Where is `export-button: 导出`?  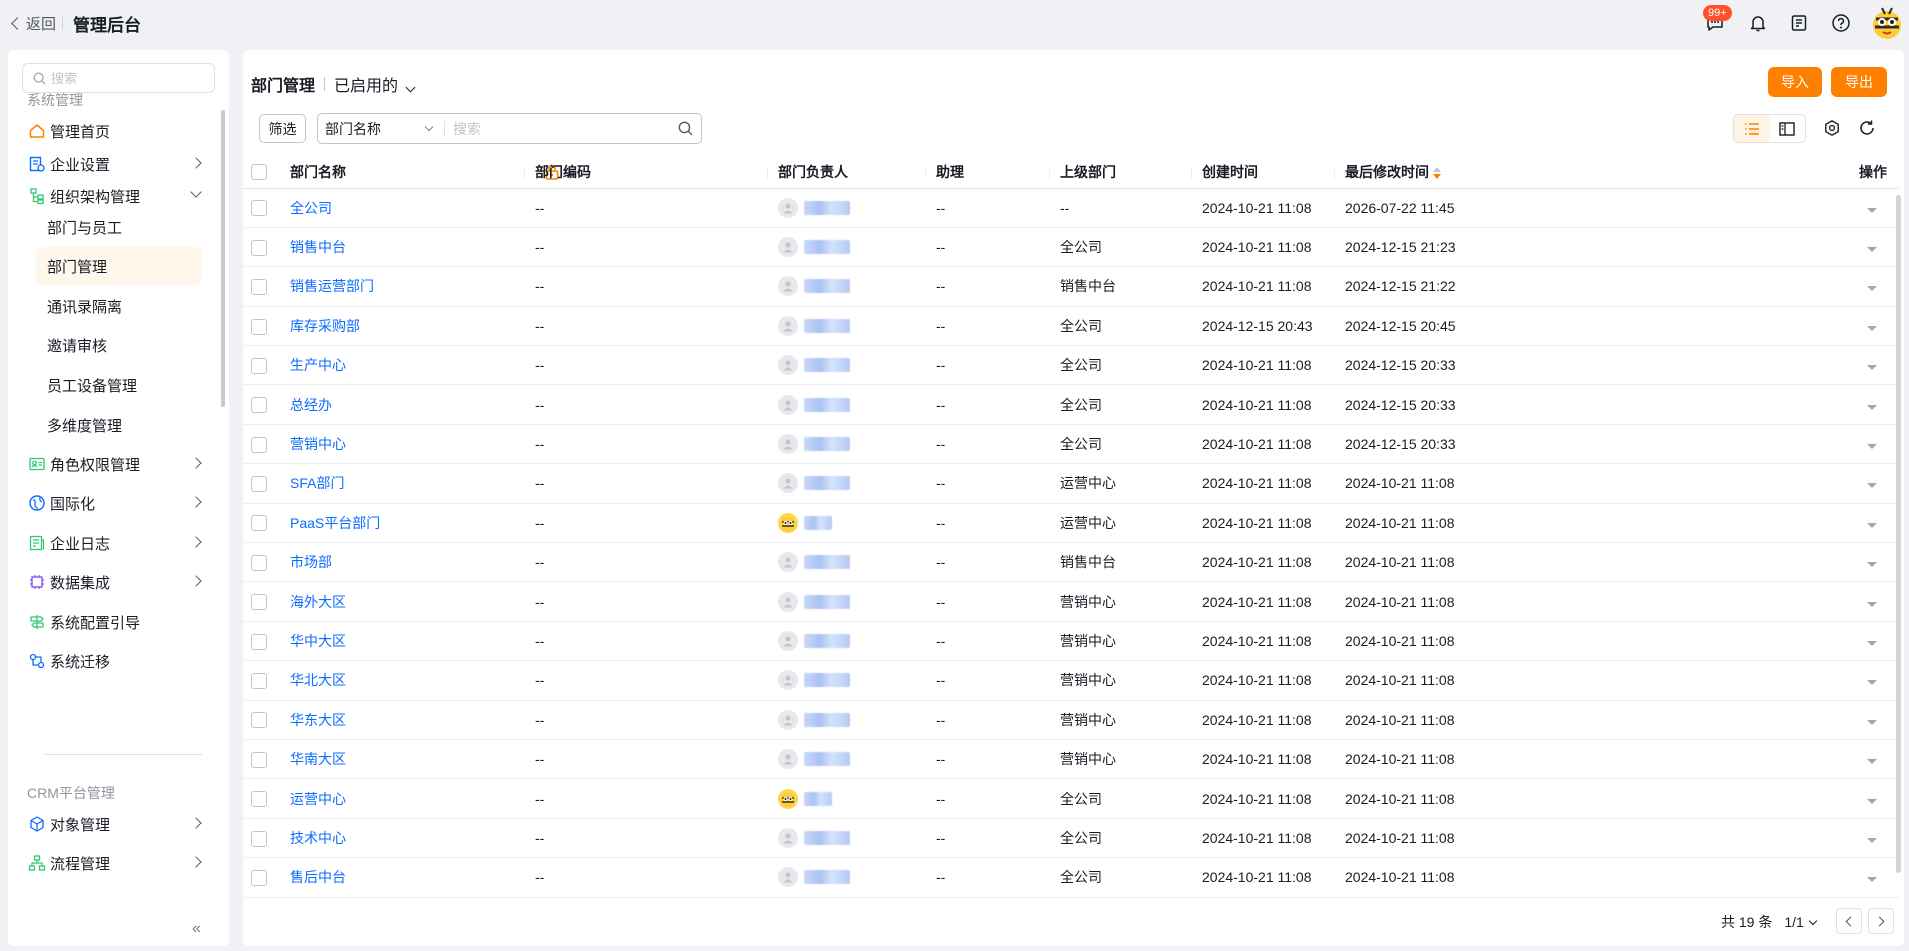 export-button: 导出 is located at coordinates (1859, 82).